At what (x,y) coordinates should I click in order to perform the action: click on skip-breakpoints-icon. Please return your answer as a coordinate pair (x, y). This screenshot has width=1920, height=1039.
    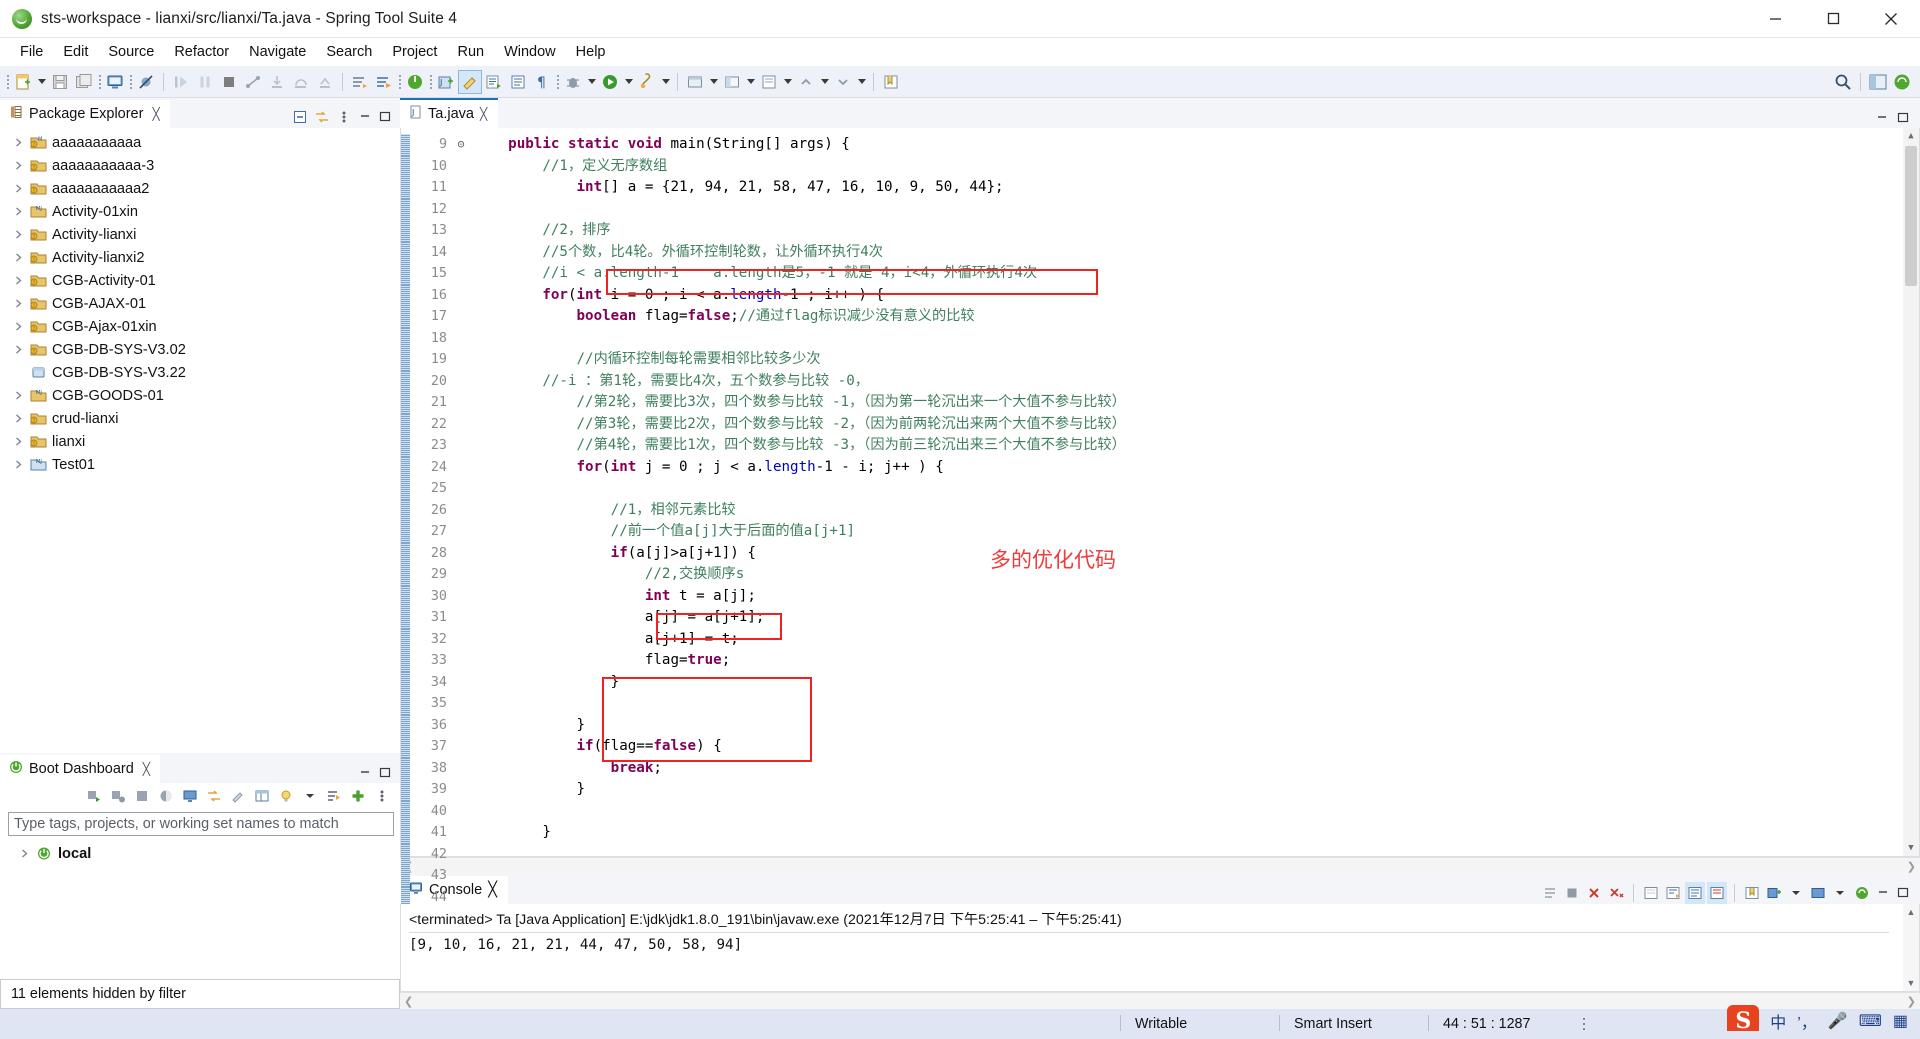
    Looking at the image, I should click on (146, 82).